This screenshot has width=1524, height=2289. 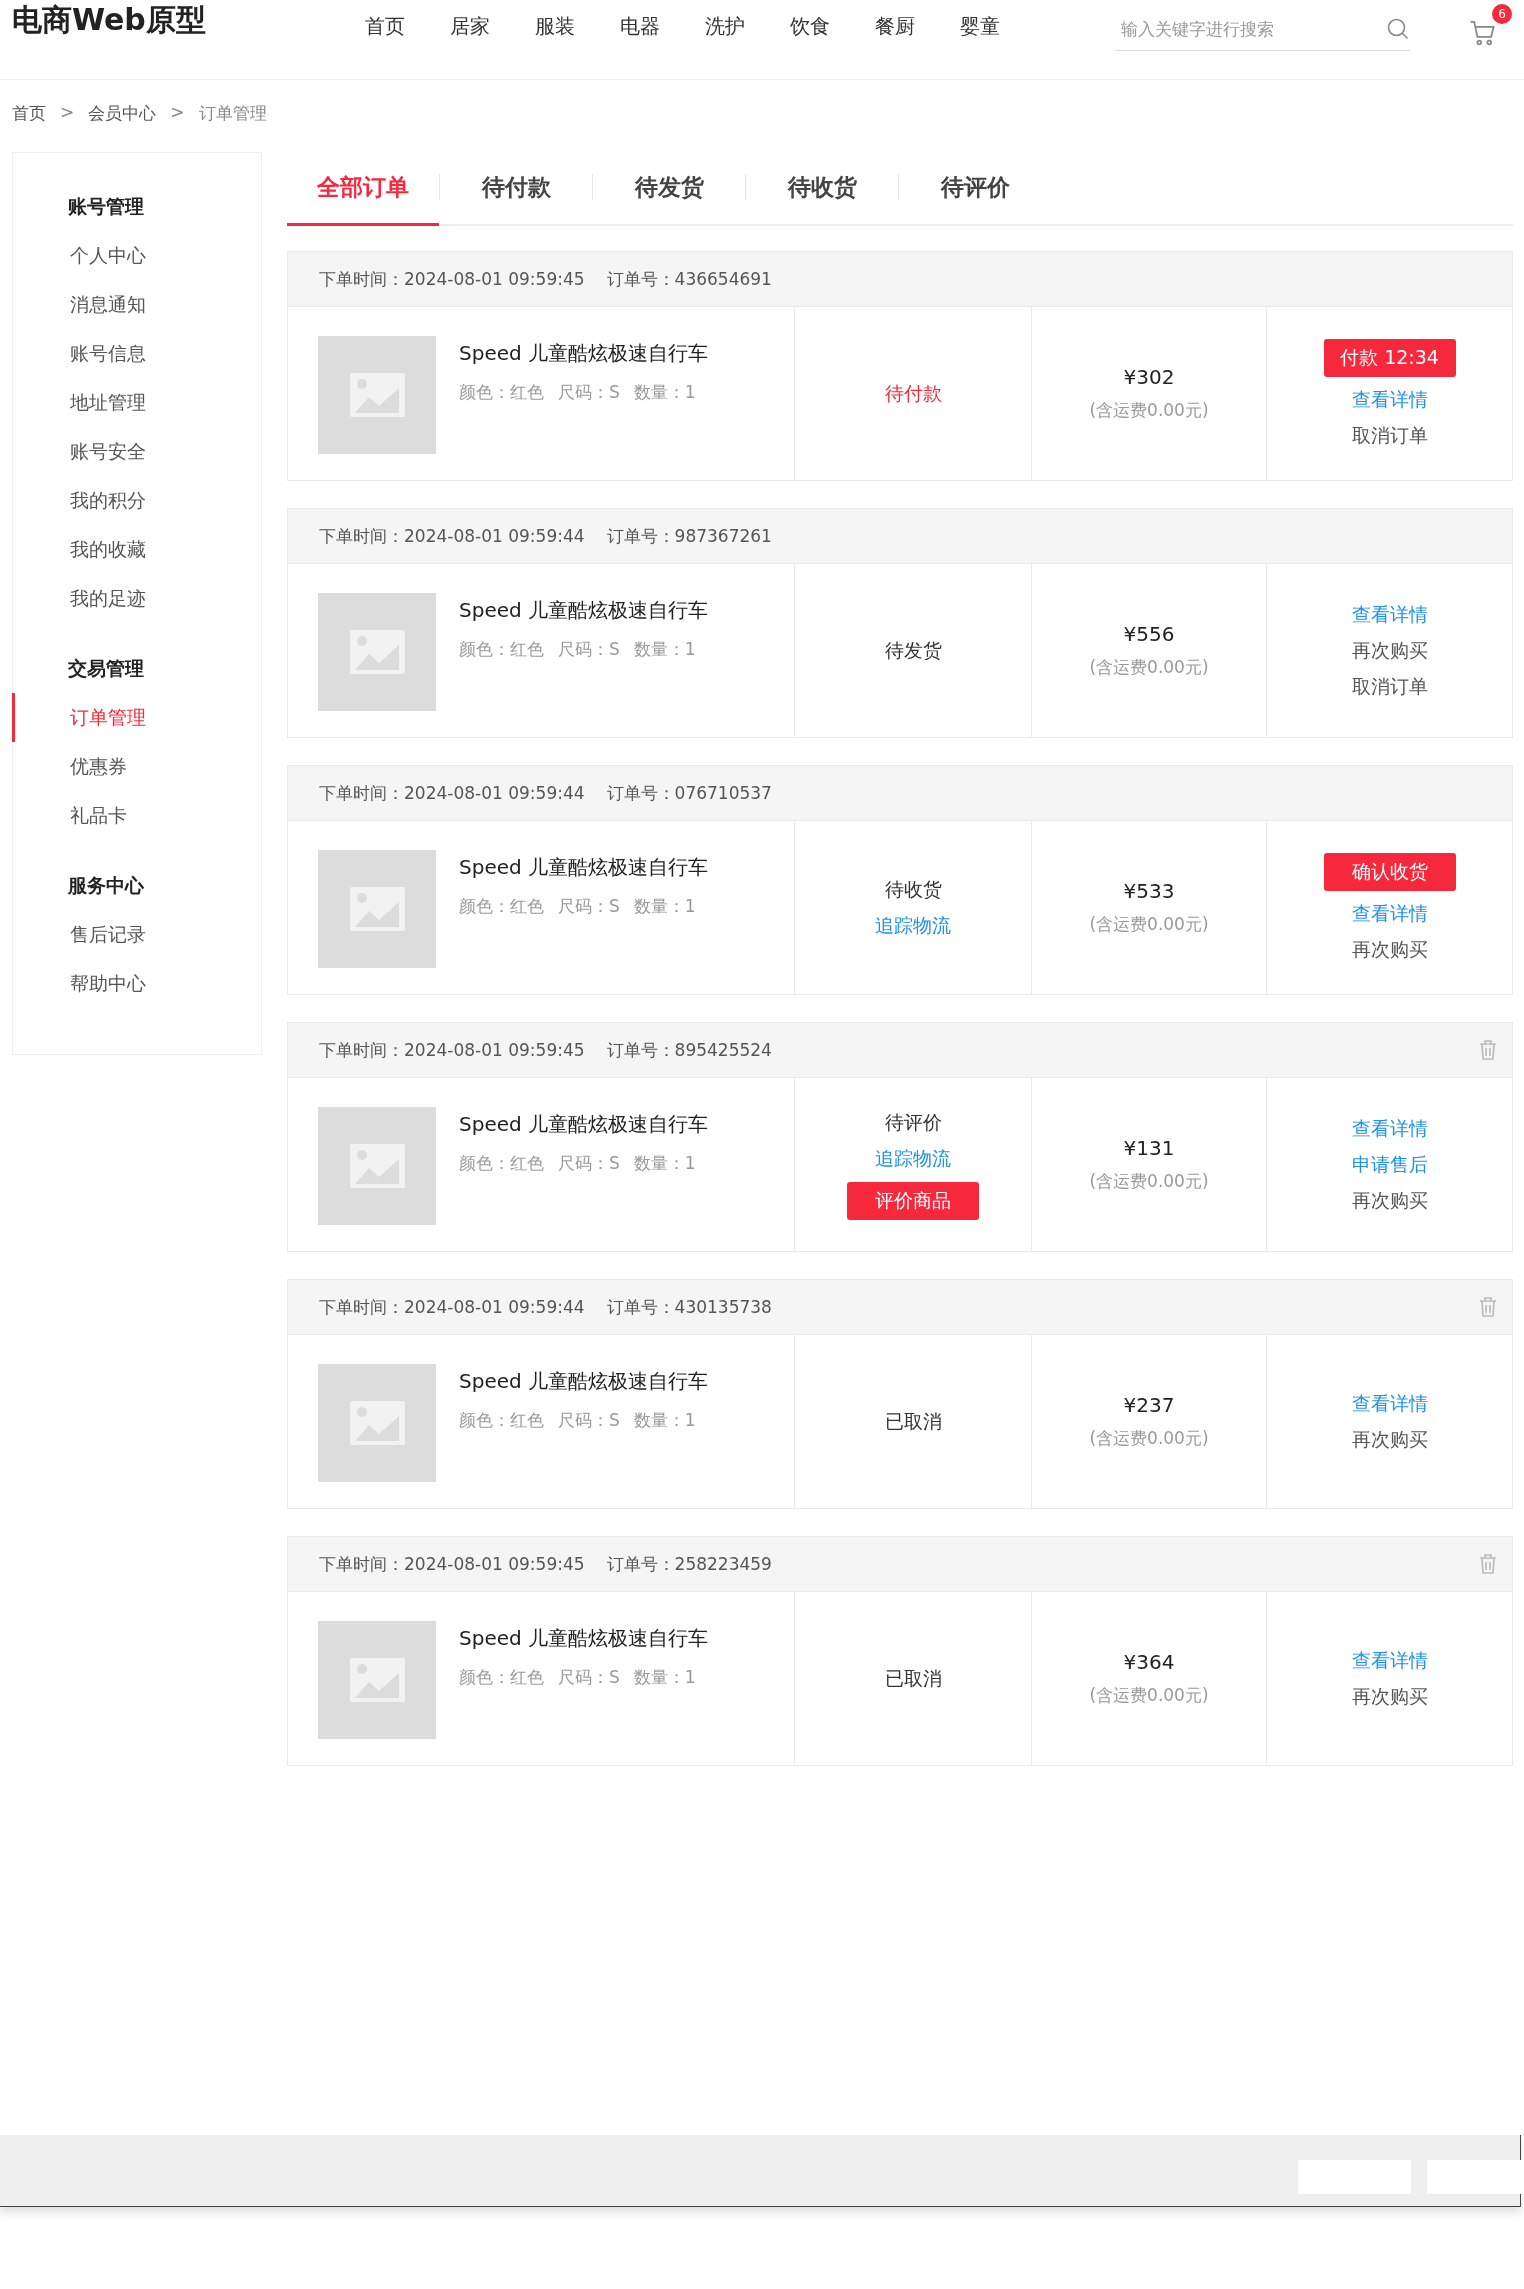 What do you see at coordinates (822, 189) in the screenshot?
I see `order-tab: 待收货` at bounding box center [822, 189].